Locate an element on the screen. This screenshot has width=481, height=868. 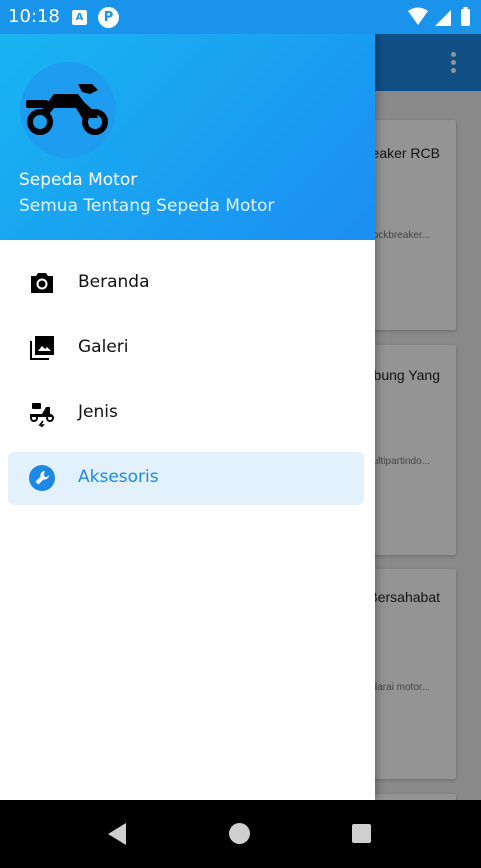
drawer-title: Sepeda Motor is located at coordinates (78, 180).